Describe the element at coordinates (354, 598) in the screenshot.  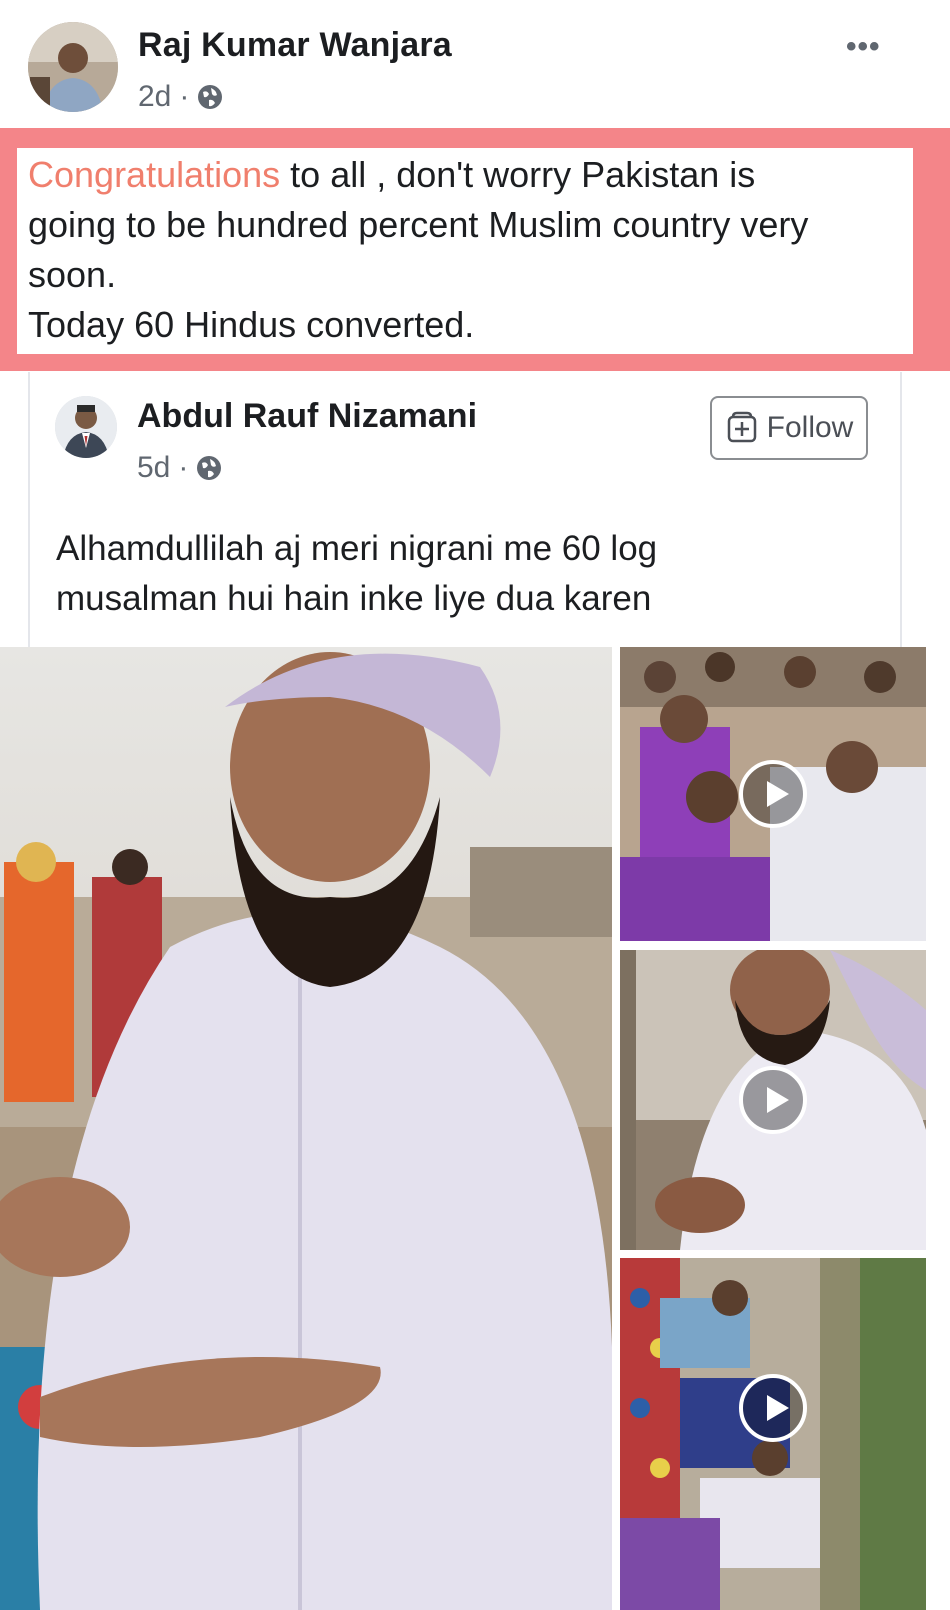
I see `shared-text-line-2: musalman hui hain inke liye dua karen` at that location.